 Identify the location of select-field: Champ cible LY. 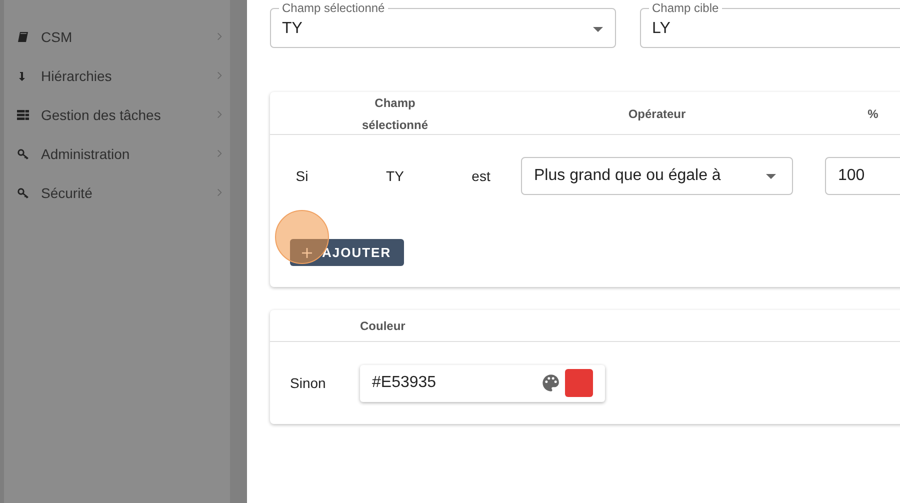
(770, 25).